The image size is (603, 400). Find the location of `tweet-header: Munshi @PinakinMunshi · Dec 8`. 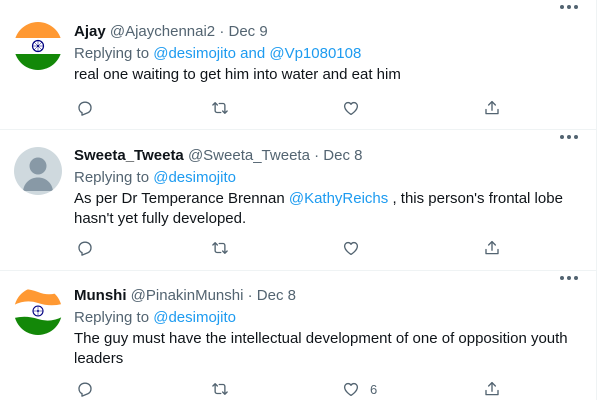

tweet-header: Munshi @PinakinMunshi · Dec 8 is located at coordinates (329, 296).